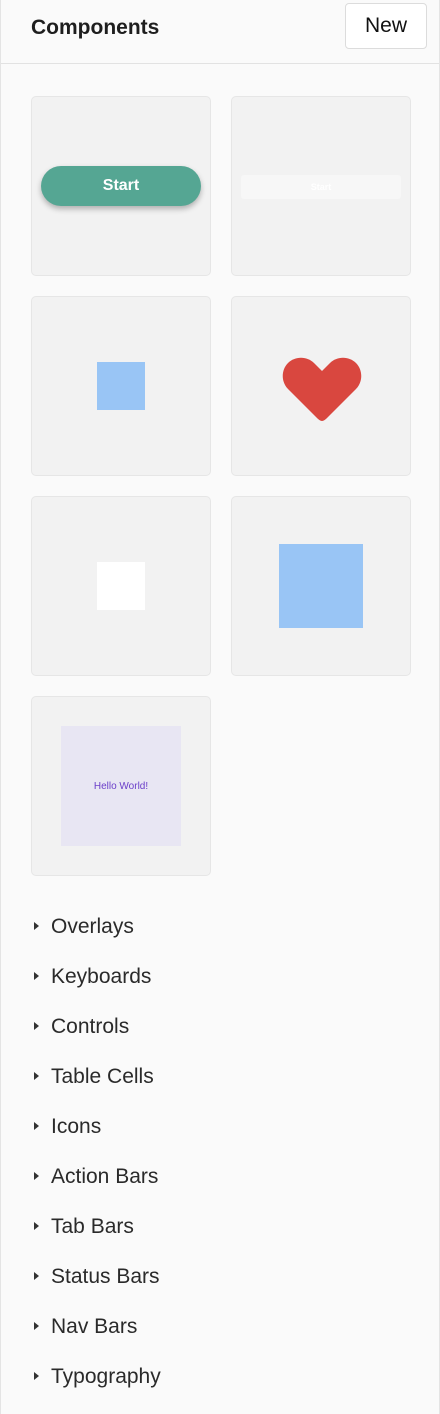 This screenshot has height=1414, width=440. I want to click on panel-header: Components New, so click(220, 32).